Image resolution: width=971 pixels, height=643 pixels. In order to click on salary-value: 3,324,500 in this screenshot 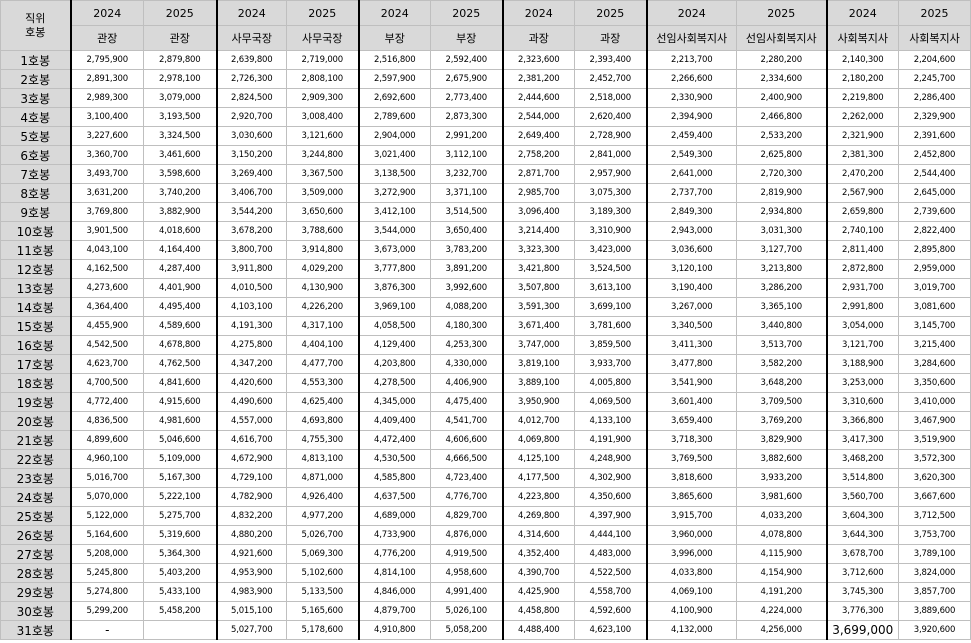, I will do `click(180, 136)`.